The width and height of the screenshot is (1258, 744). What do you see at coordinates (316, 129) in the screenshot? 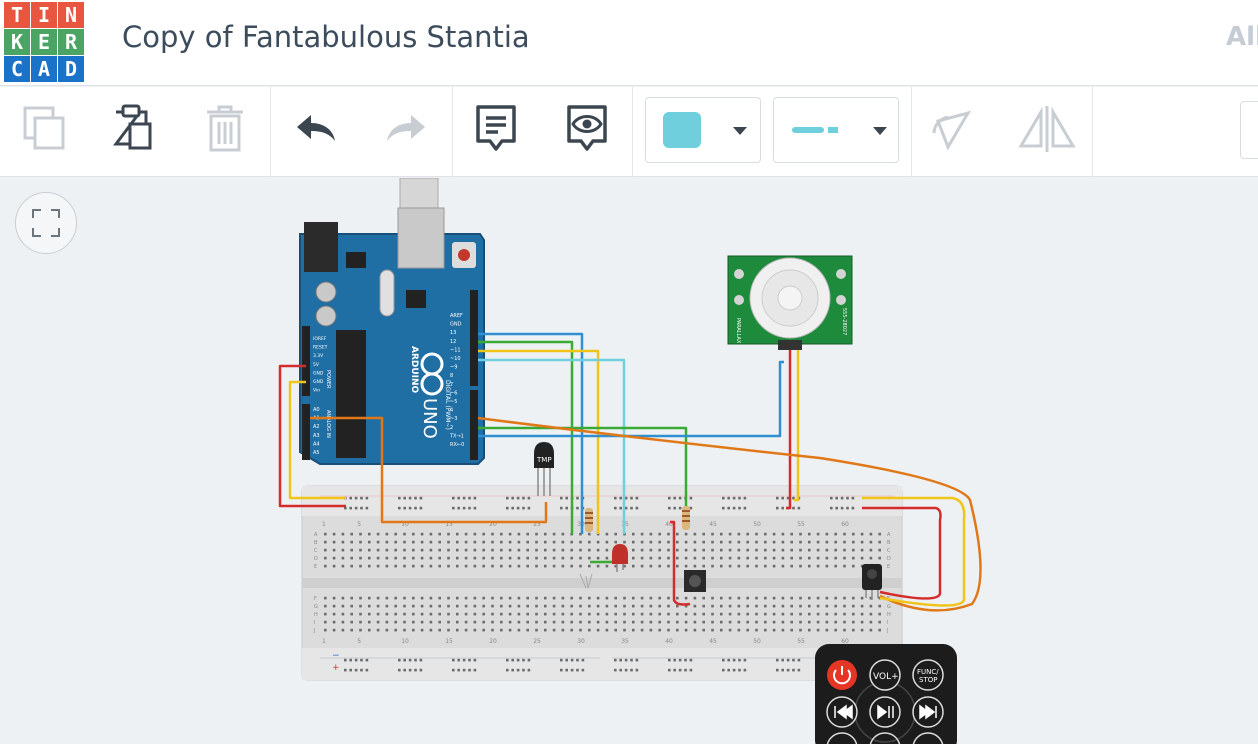
I see `undo-icon` at bounding box center [316, 129].